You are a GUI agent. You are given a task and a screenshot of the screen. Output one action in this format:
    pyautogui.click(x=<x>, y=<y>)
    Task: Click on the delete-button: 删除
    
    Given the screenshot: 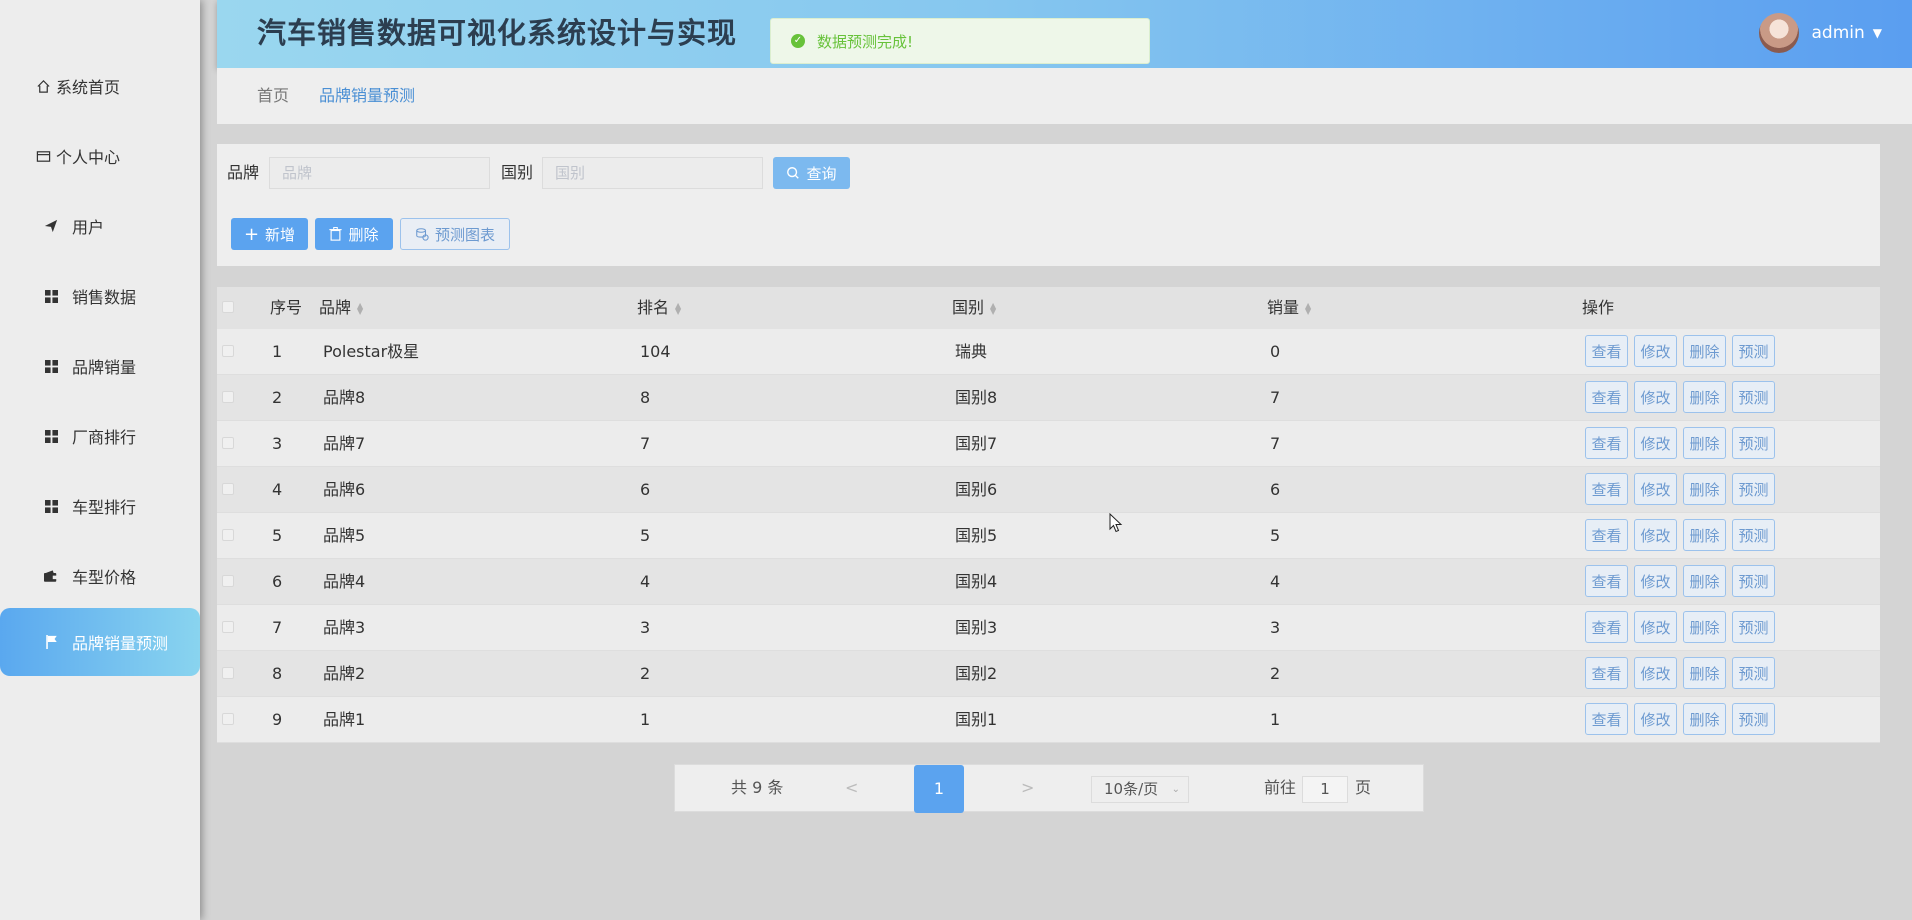 What is the action you would take?
    pyautogui.click(x=354, y=234)
    